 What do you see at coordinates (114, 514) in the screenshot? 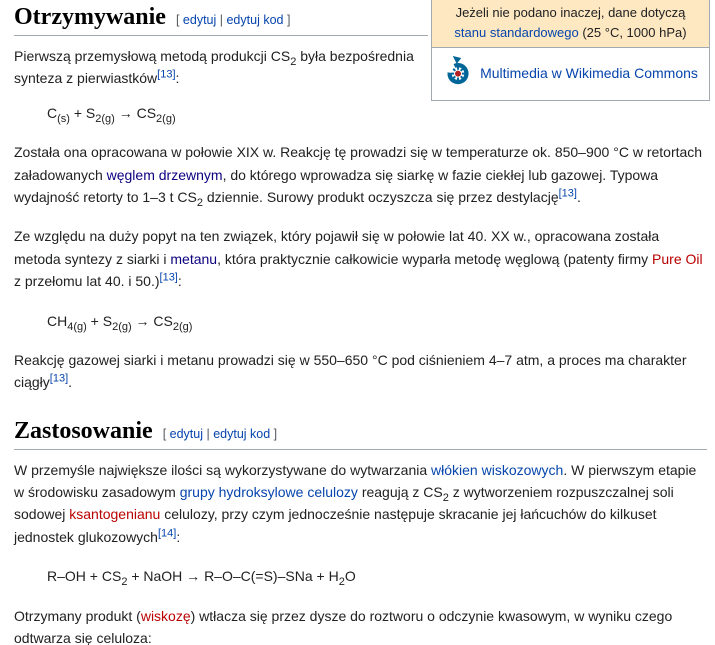
I see `inline-link: ksantogenianu` at bounding box center [114, 514].